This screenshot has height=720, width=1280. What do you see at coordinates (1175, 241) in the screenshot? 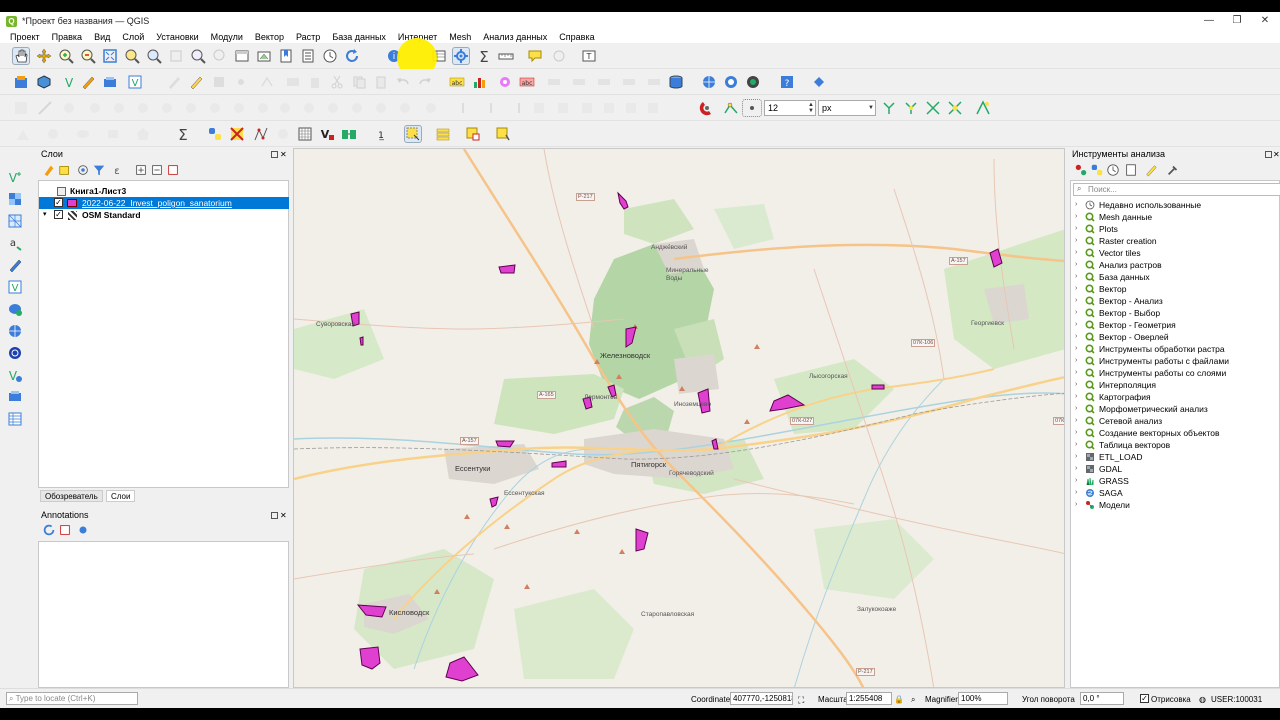
I see `processing-group-item: › Raster creation` at bounding box center [1175, 241].